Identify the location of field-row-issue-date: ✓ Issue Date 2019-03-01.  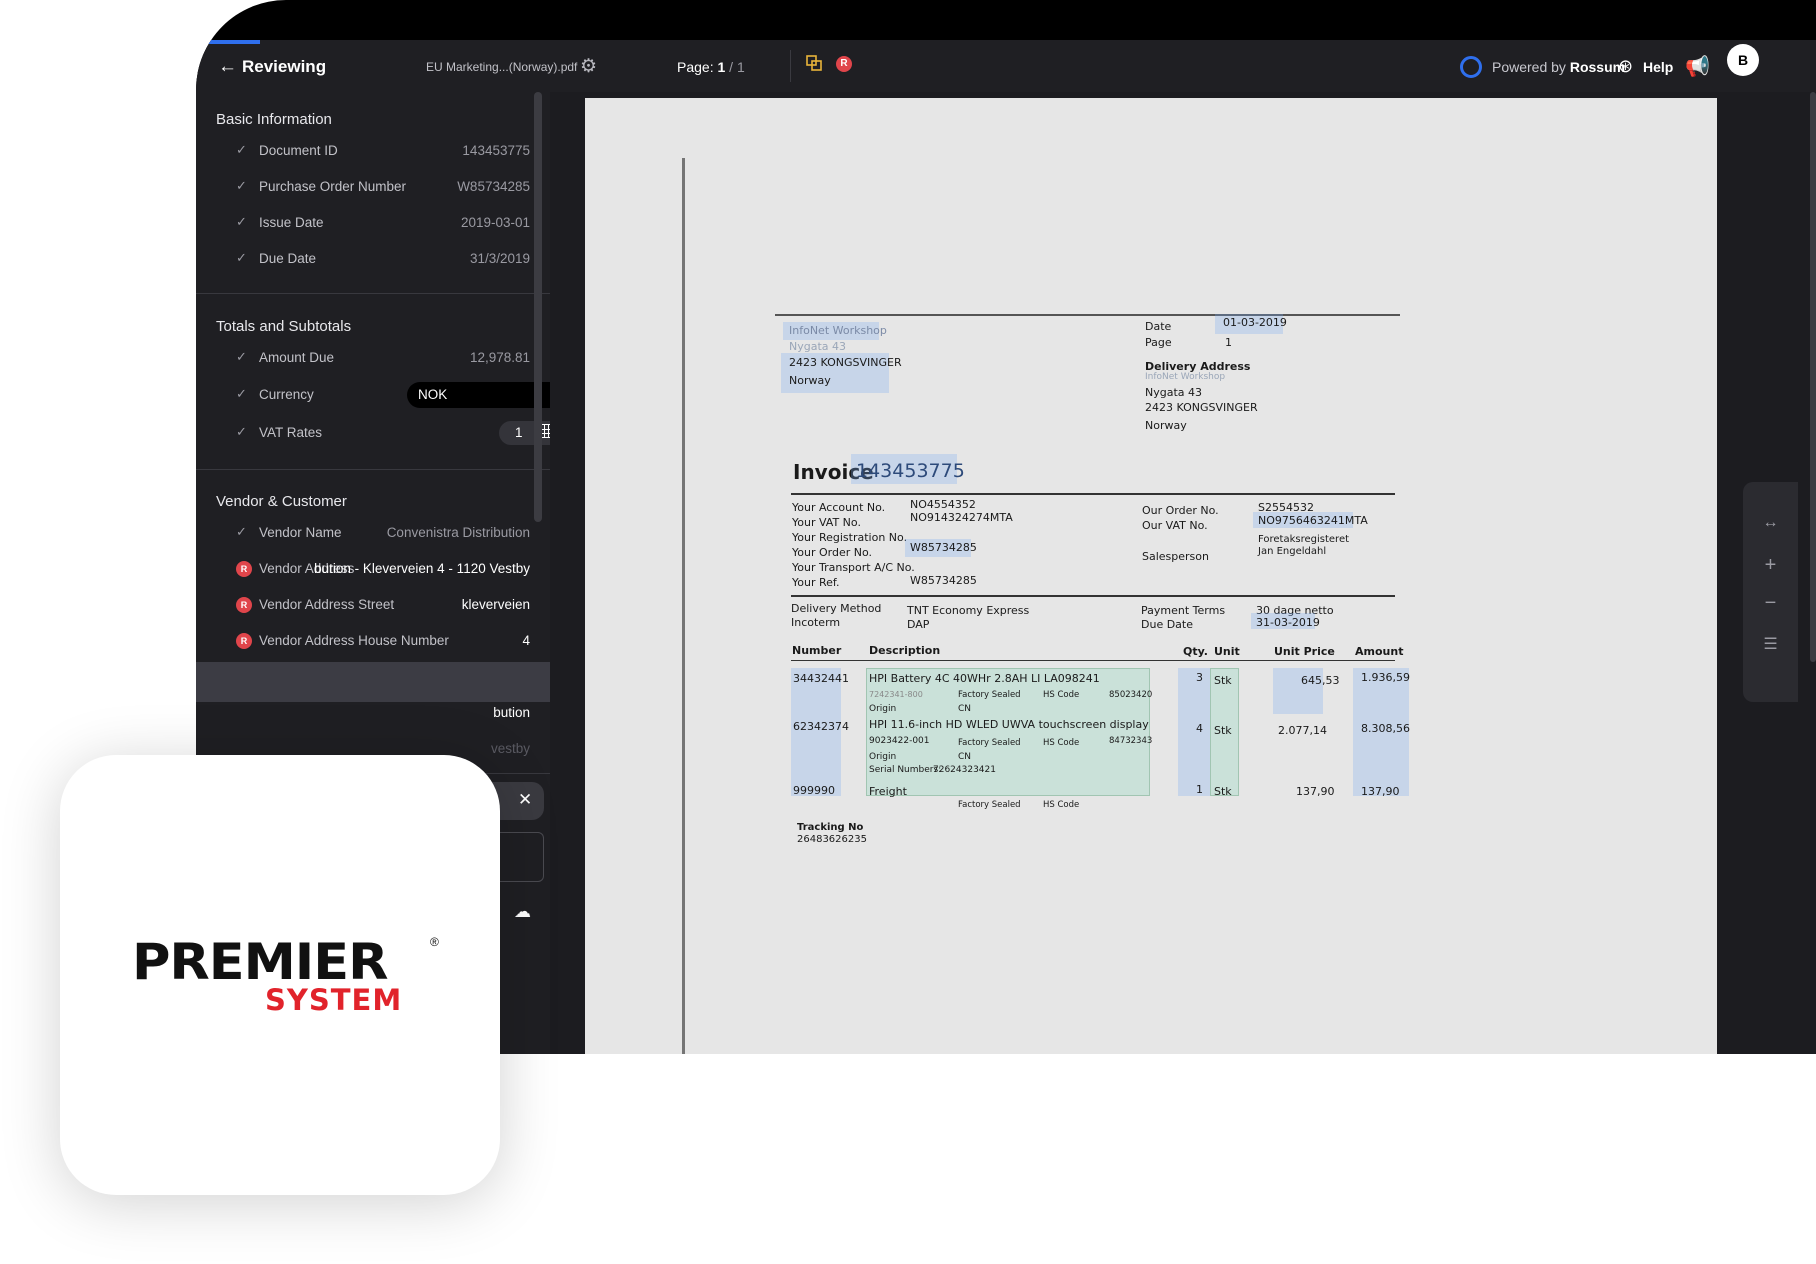
(373, 223).